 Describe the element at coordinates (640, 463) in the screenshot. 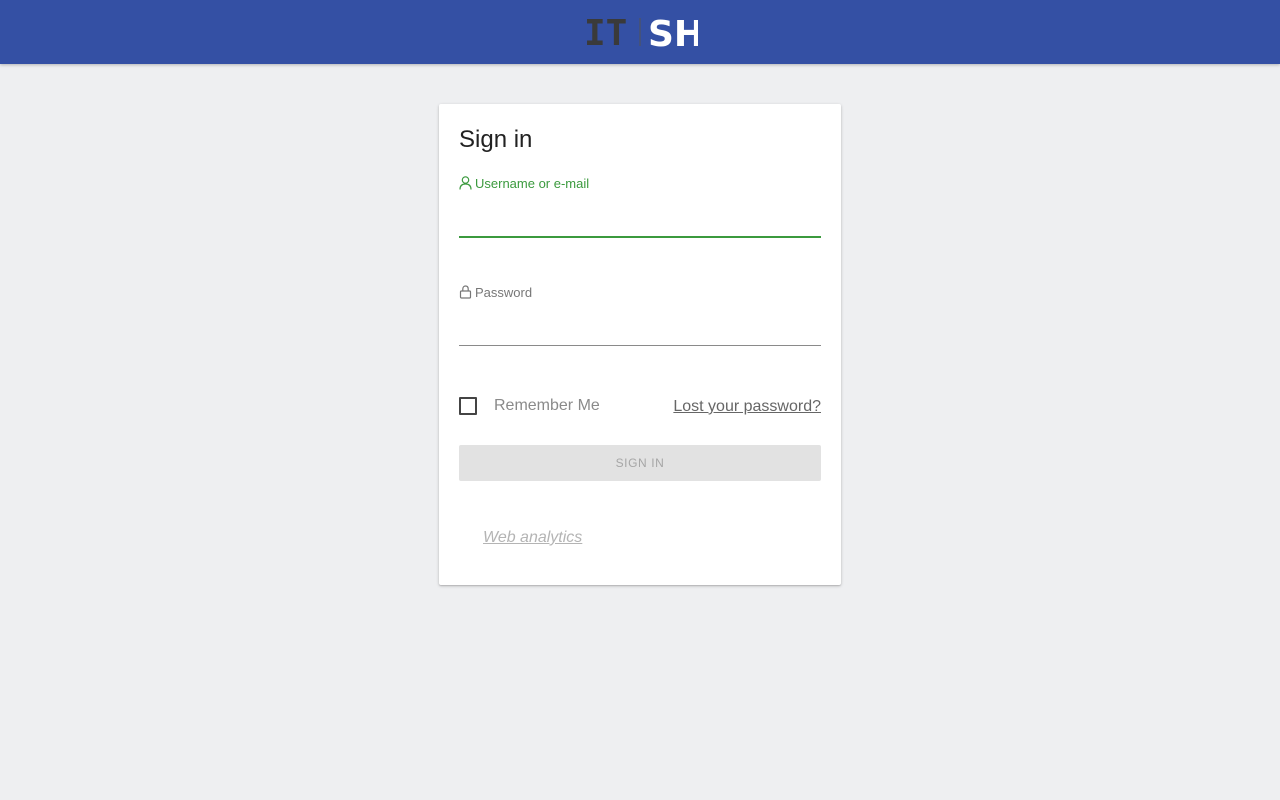

I see `sign-in-button: SIGN IN` at that location.